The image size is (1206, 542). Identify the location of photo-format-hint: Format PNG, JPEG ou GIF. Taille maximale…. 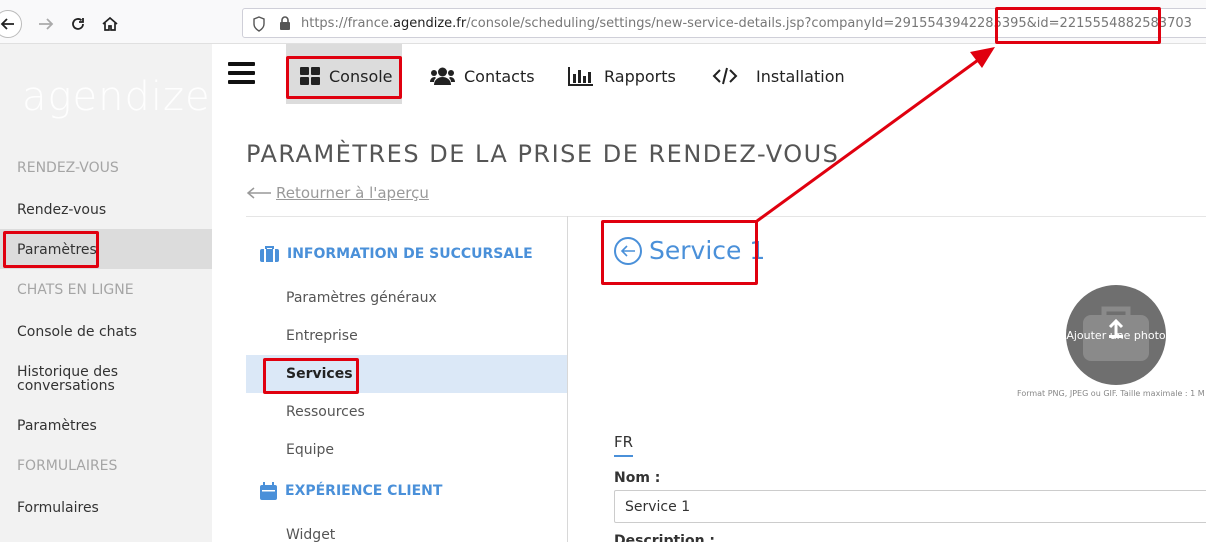
(1111, 393).